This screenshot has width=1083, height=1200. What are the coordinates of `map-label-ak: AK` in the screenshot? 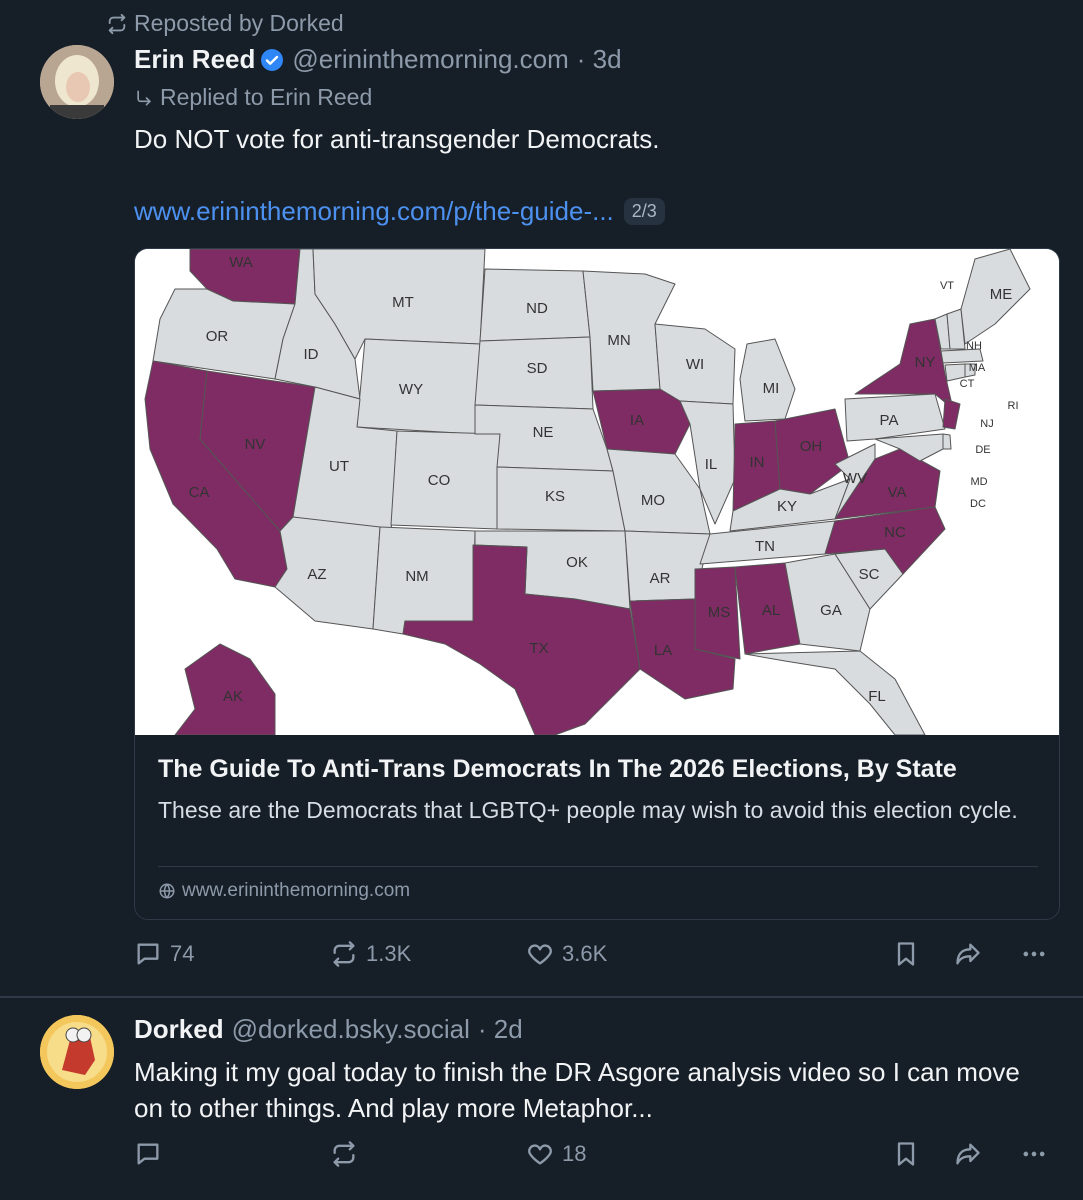 It's located at (233, 696).